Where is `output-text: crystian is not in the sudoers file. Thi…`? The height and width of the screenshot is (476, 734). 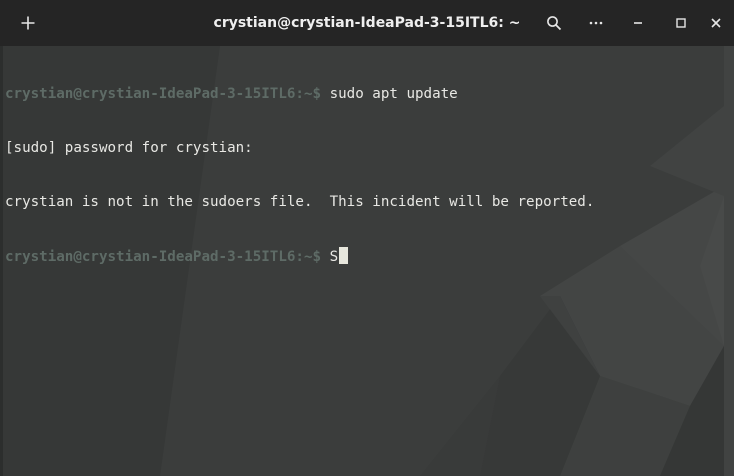 output-text: crystian is not in the sudoers file. Thi… is located at coordinates (300, 202).